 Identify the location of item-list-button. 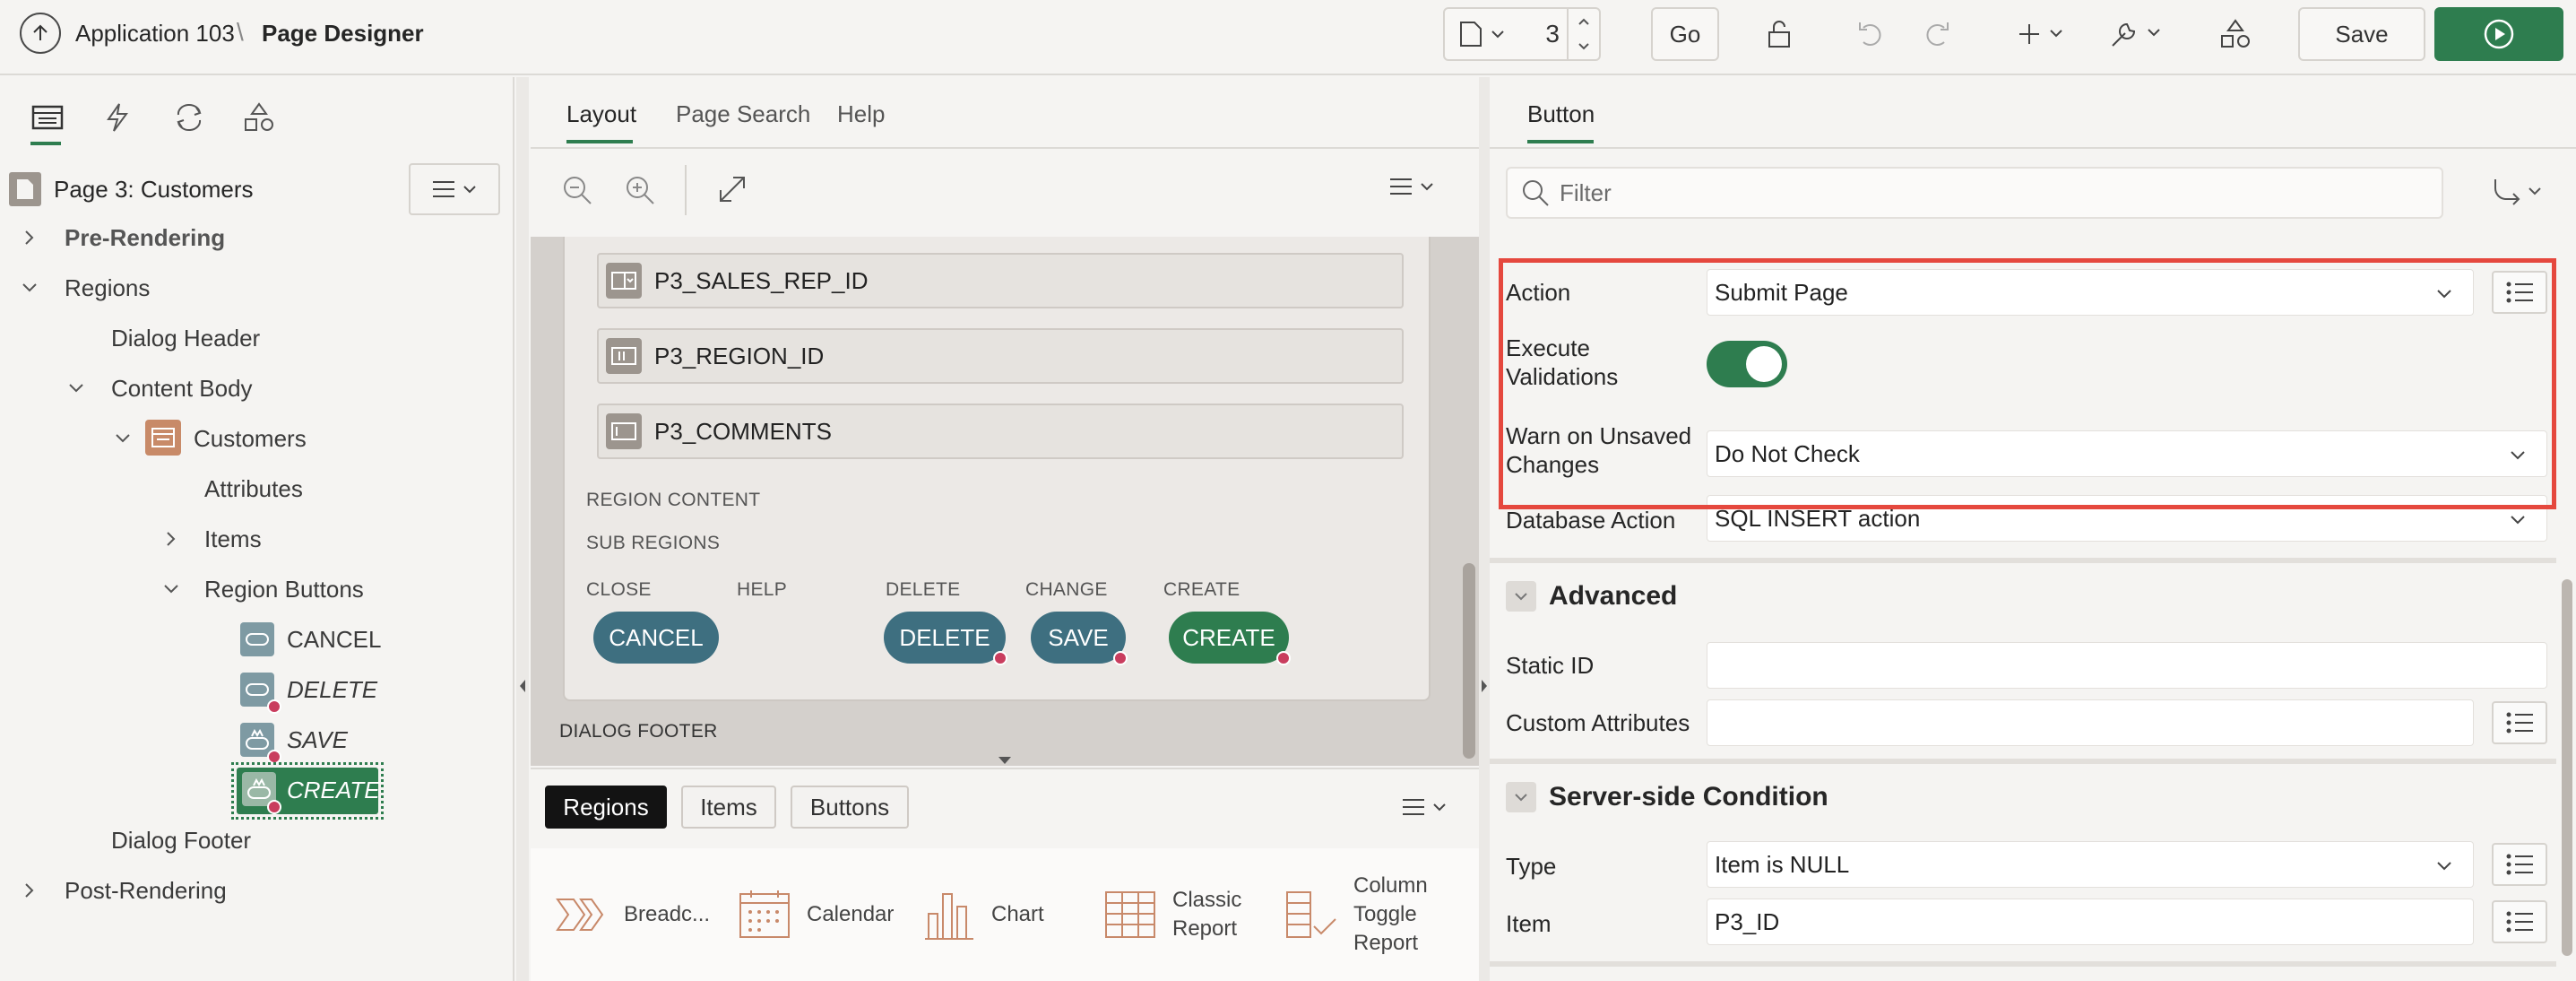
(2519, 921).